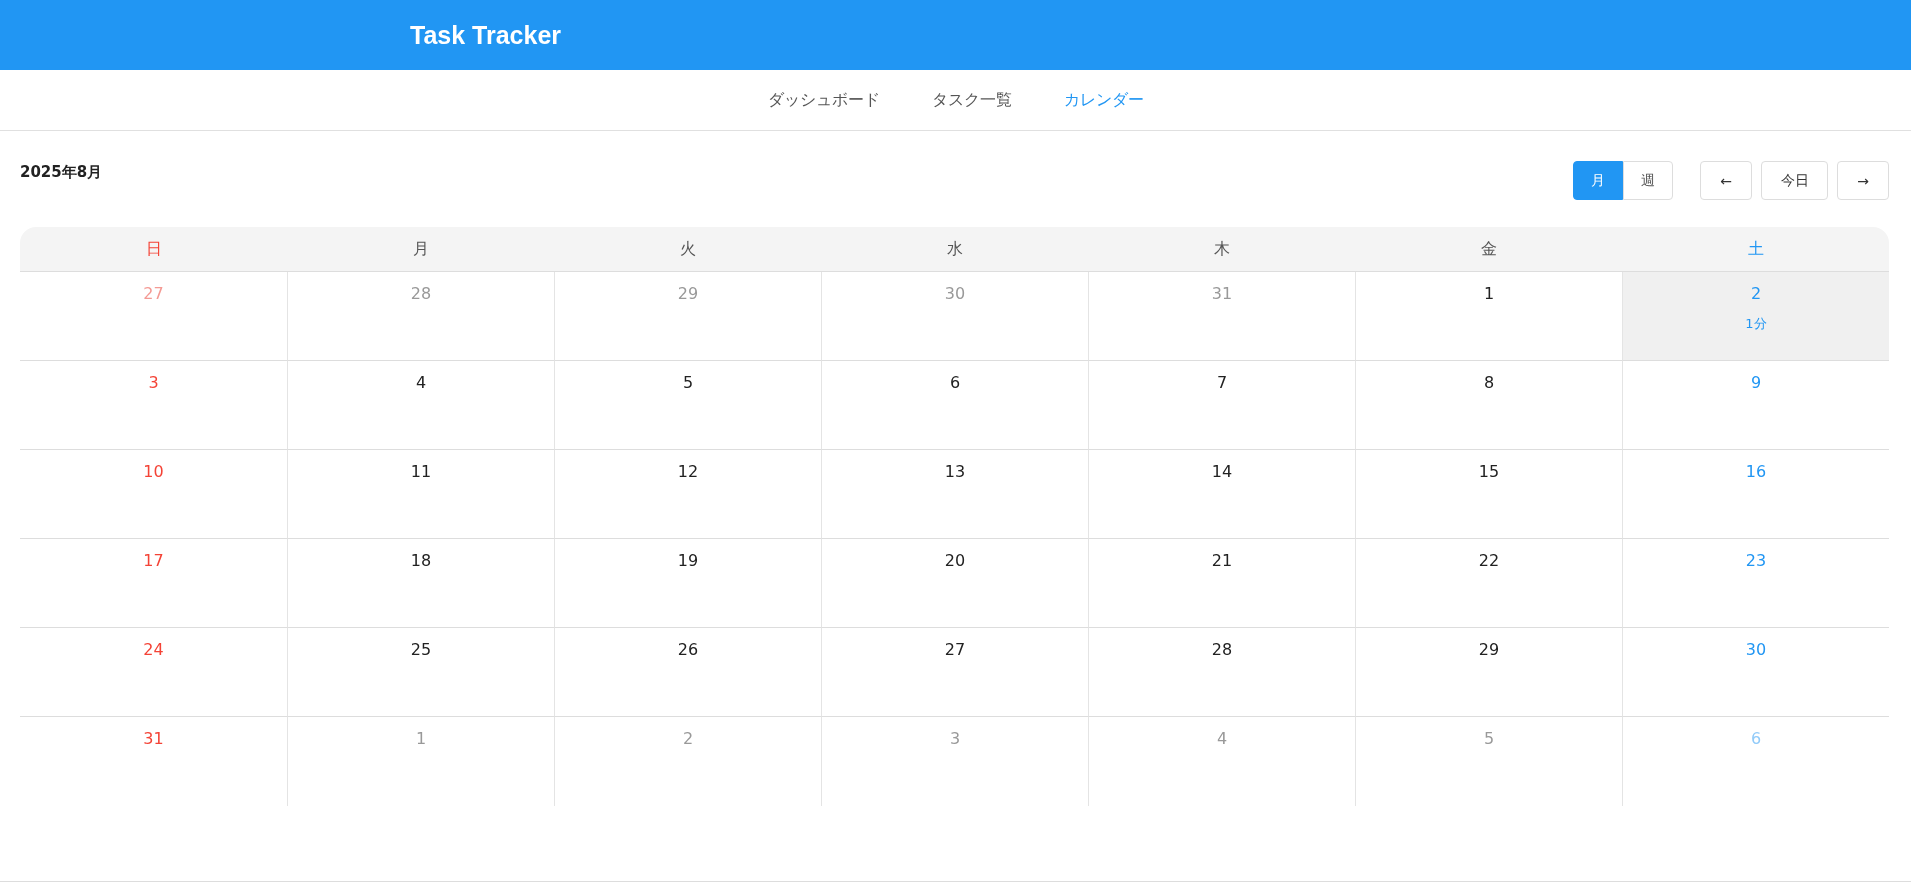 This screenshot has width=1911, height=882. Describe the element at coordinates (420, 249) in the screenshot. I see `weekday-header: 月` at that location.